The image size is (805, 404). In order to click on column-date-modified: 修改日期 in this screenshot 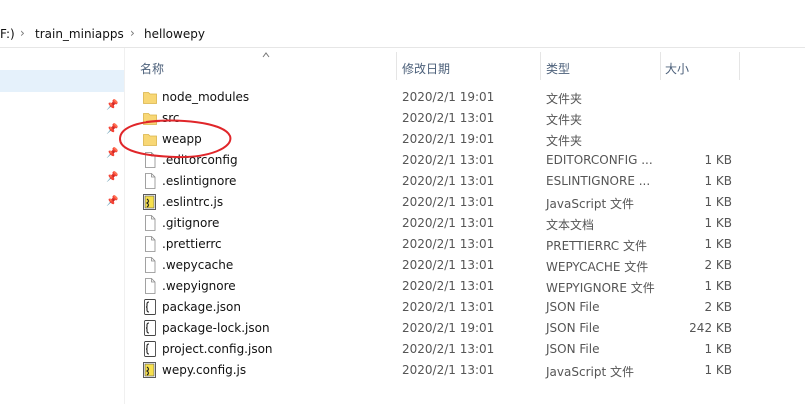, I will do `click(426, 68)`.